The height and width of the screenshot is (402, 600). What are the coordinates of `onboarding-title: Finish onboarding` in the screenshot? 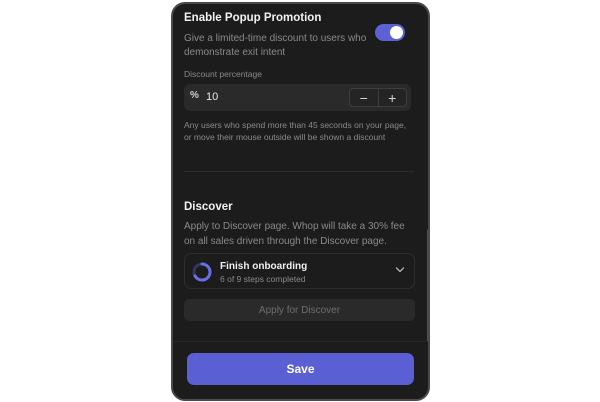 It's located at (264, 266).